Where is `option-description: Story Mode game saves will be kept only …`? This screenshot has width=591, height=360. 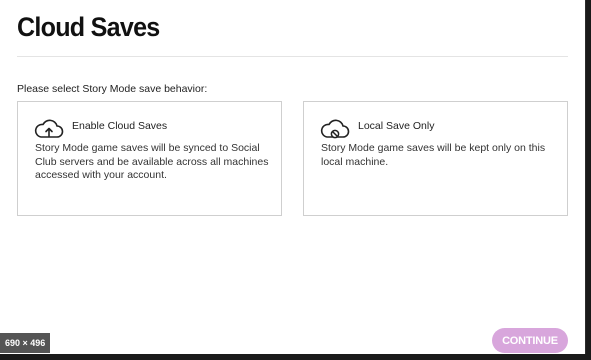 option-description: Story Mode game saves will be kept only … is located at coordinates (433, 155).